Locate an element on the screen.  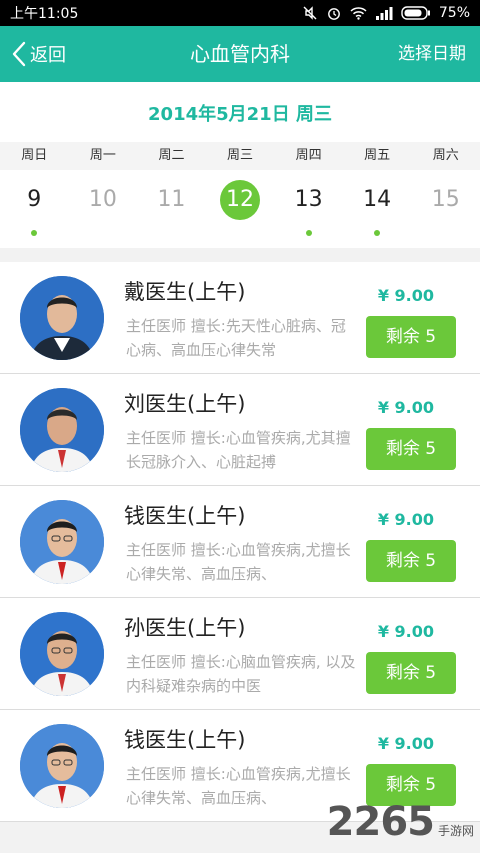
back-button: 返回 is located at coordinates (39, 54).